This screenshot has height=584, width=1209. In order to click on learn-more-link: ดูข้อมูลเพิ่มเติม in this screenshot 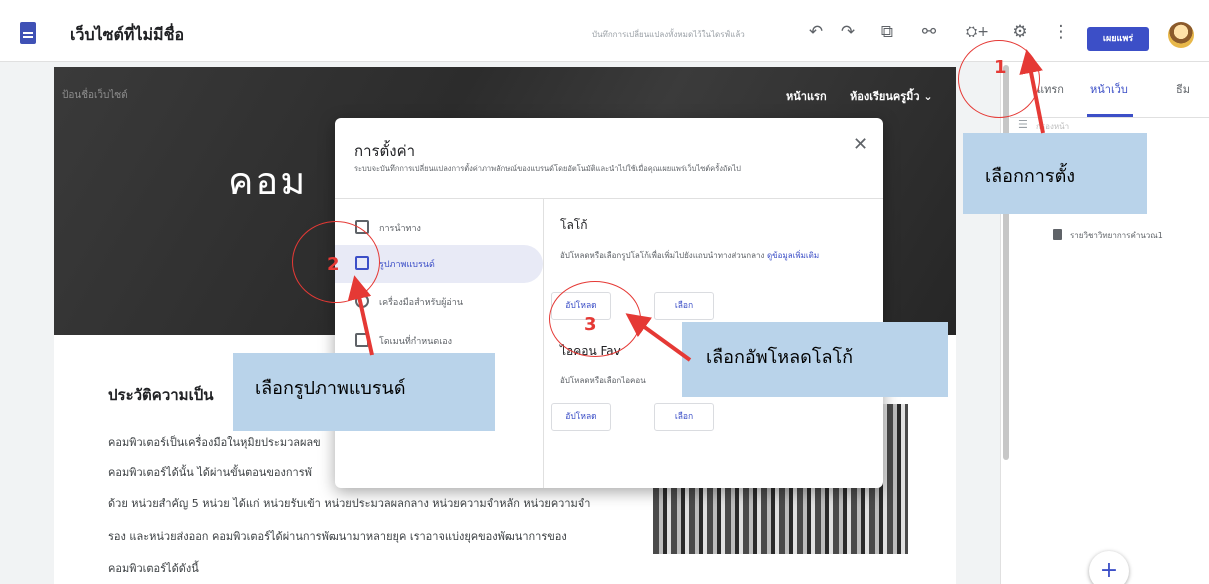, I will do `click(793, 255)`.